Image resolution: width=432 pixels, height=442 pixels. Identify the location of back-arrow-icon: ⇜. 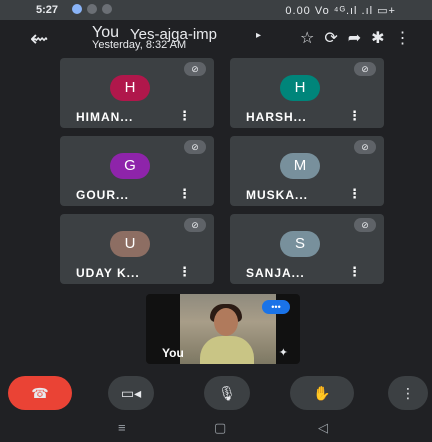
(39, 39).